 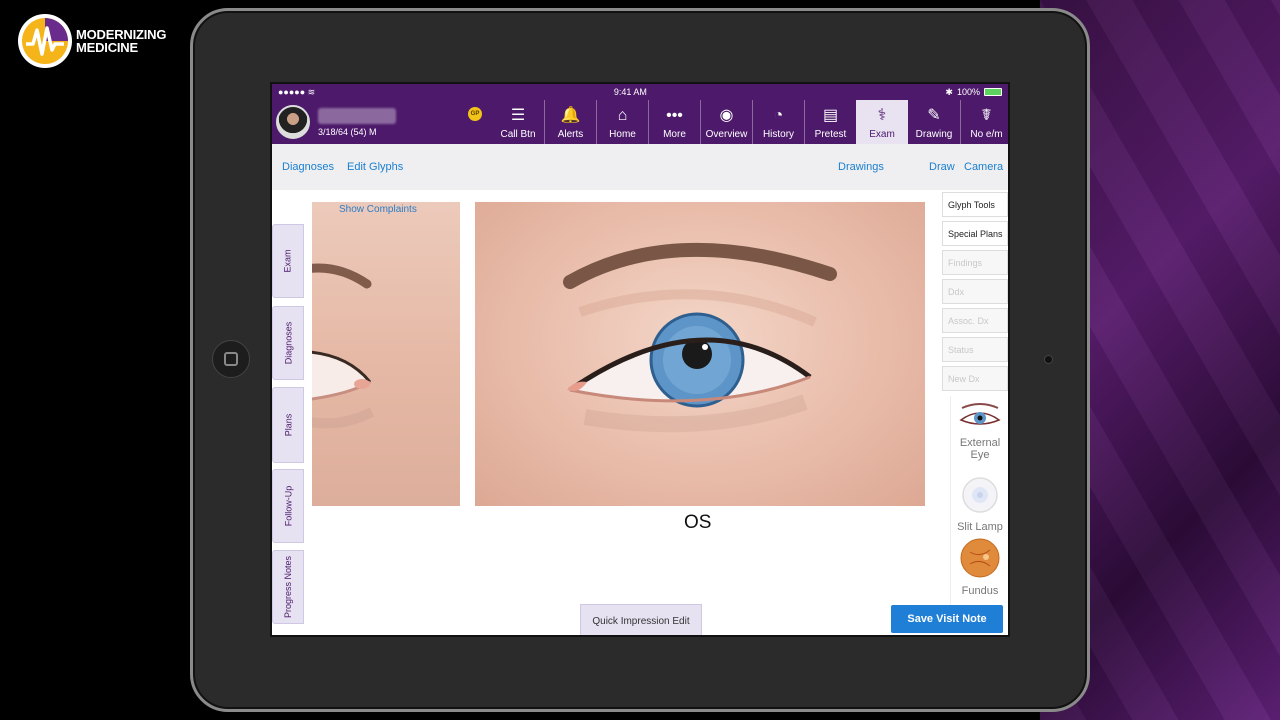 I want to click on left-tab-label: Progress Notes, so click(x=288, y=587).